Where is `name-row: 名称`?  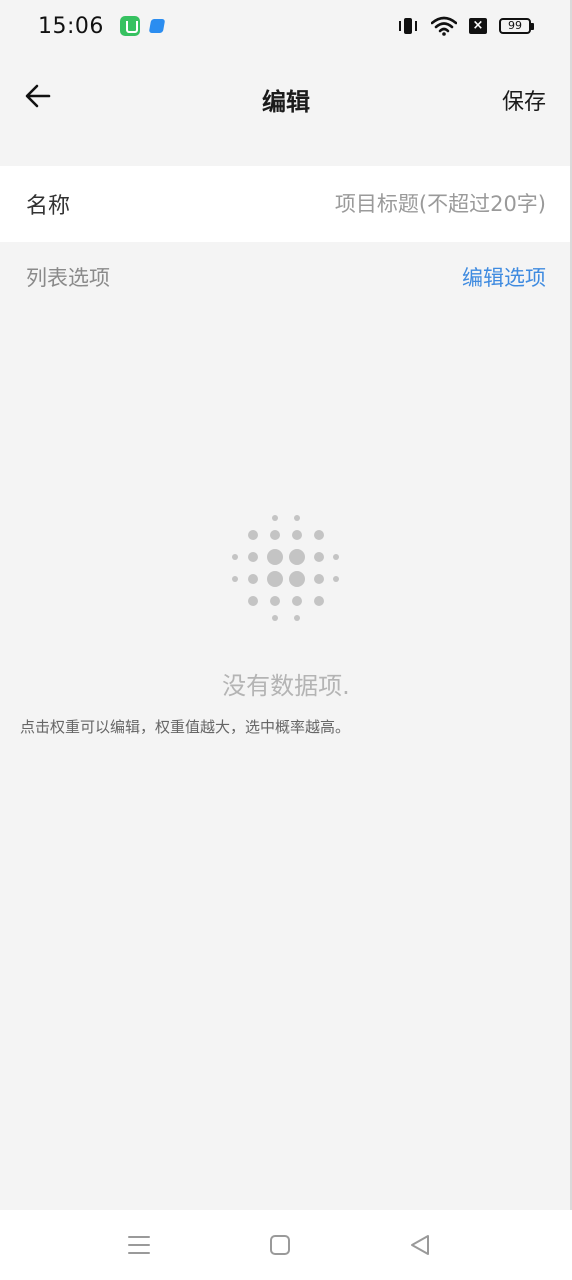 name-row: 名称 is located at coordinates (286, 204).